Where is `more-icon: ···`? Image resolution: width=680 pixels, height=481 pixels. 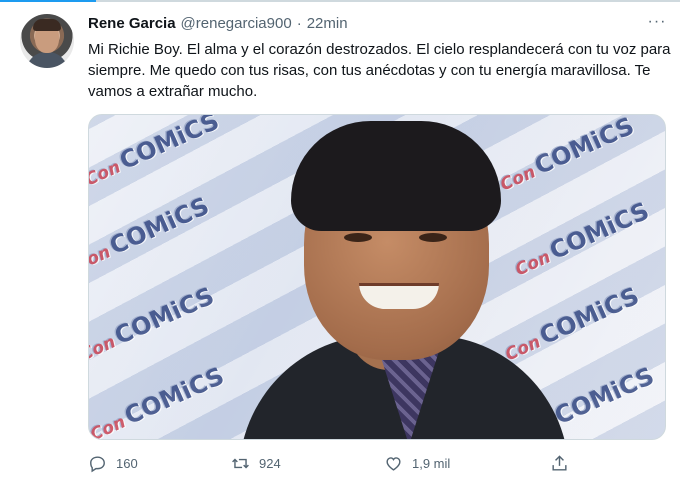
more-icon: ··· is located at coordinates (657, 24).